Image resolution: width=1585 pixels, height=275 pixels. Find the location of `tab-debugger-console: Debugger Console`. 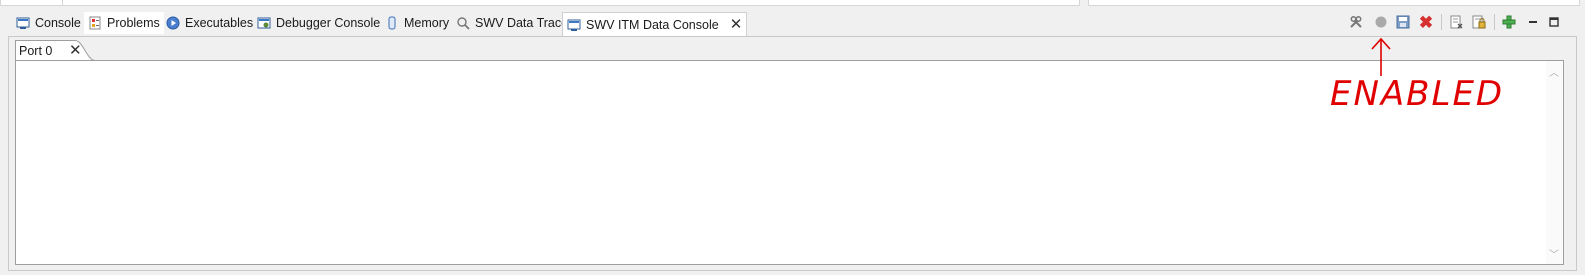

tab-debugger-console: Debugger Console is located at coordinates (318, 23).